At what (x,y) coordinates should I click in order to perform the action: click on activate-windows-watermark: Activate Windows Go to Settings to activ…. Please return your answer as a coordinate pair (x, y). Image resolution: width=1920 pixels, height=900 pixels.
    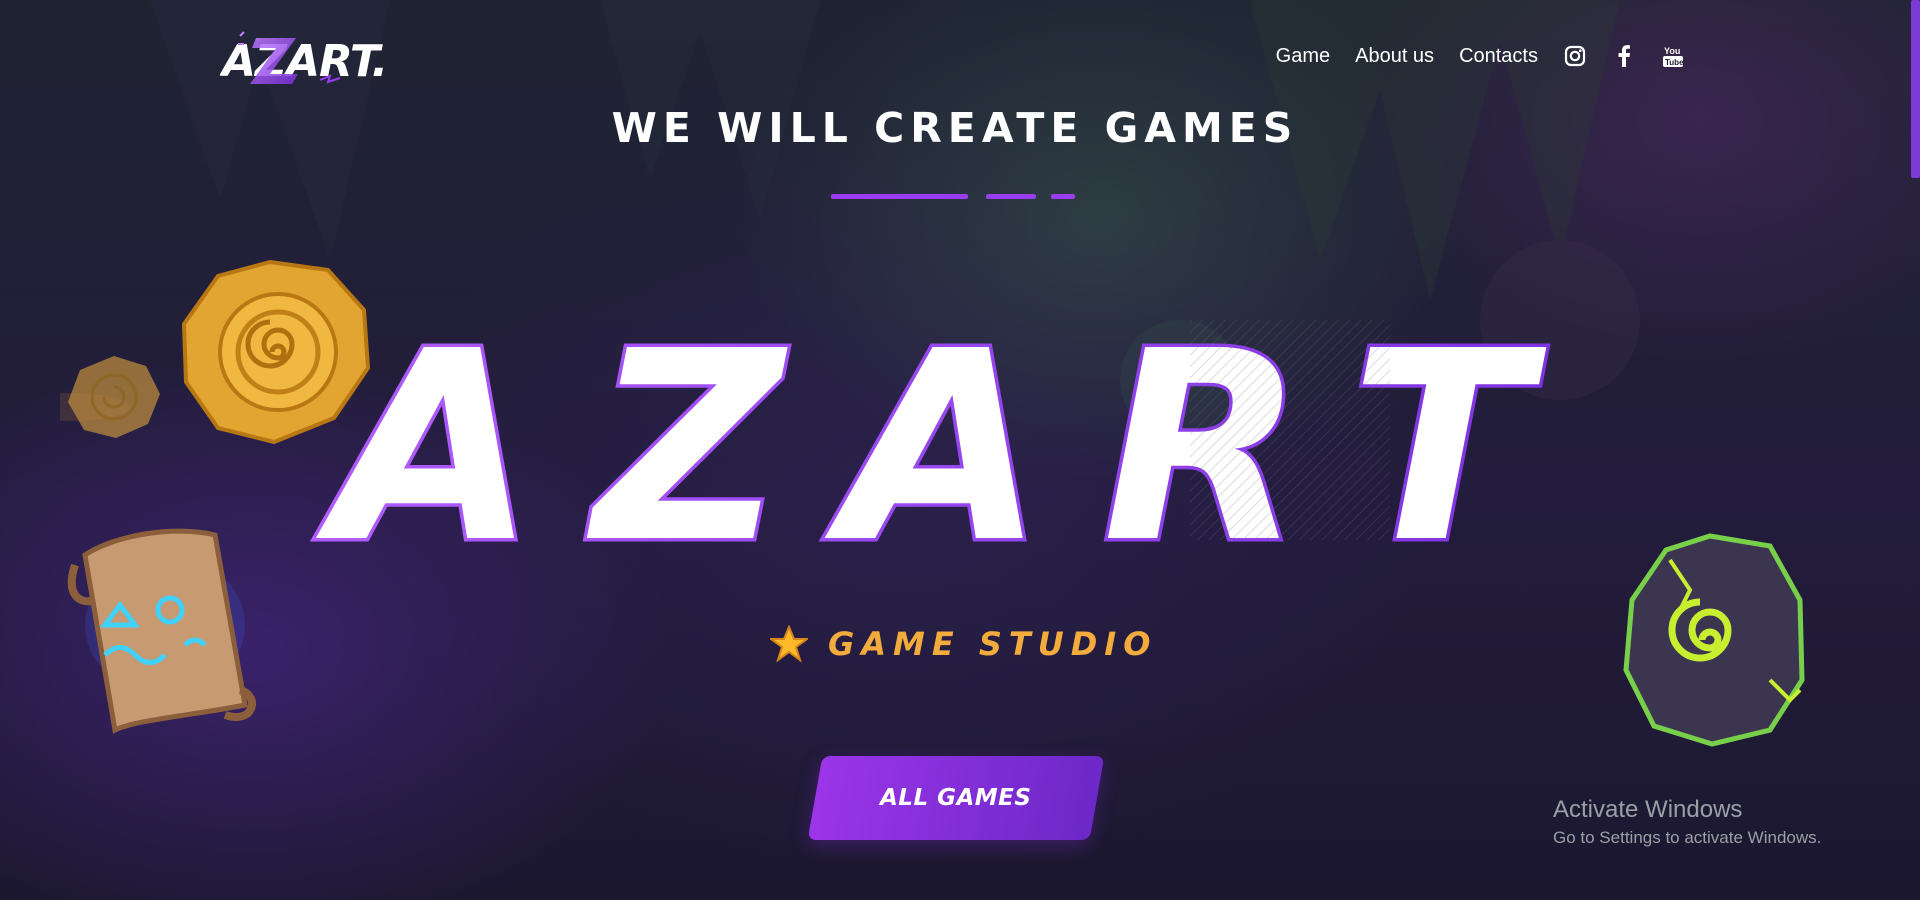
    Looking at the image, I should click on (1687, 822).